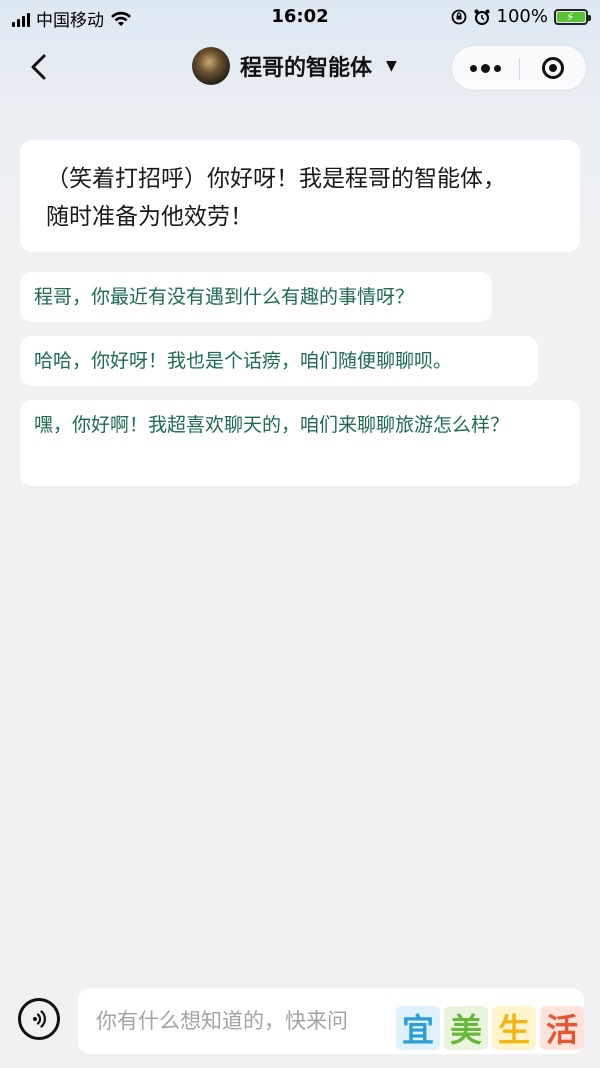 This screenshot has width=600, height=1068. What do you see at coordinates (279, 361) in the screenshot?
I see `suggestion-item: 哈哈，你好呀！我也是个话痨，咱们随便聊聊呗。` at bounding box center [279, 361].